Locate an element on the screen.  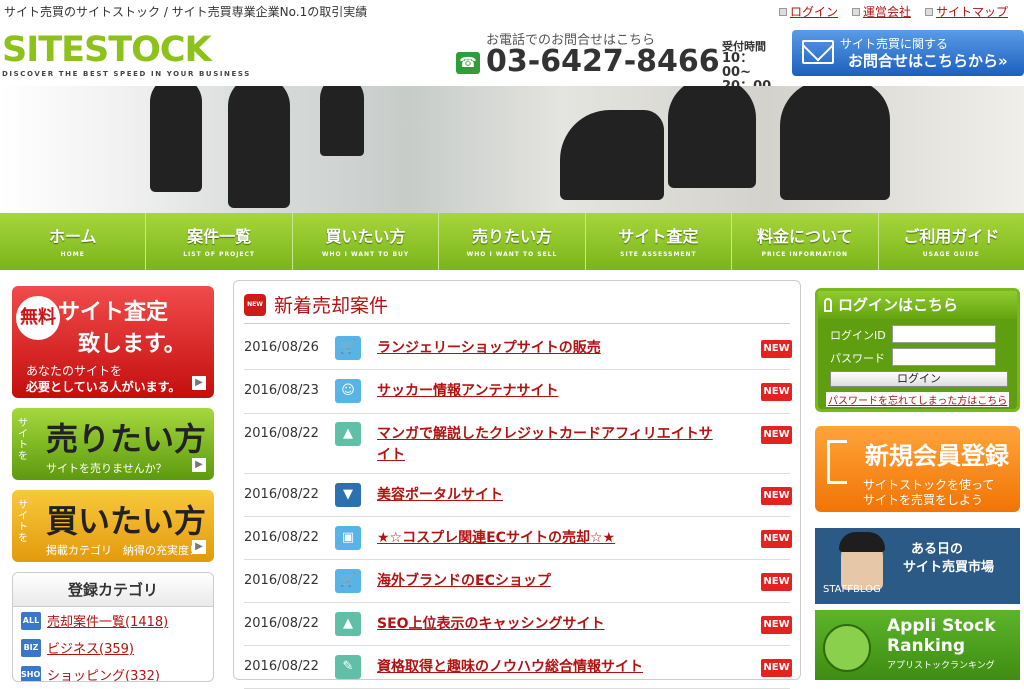
listing-date: 2016/08/23 is located at coordinates (281, 390).